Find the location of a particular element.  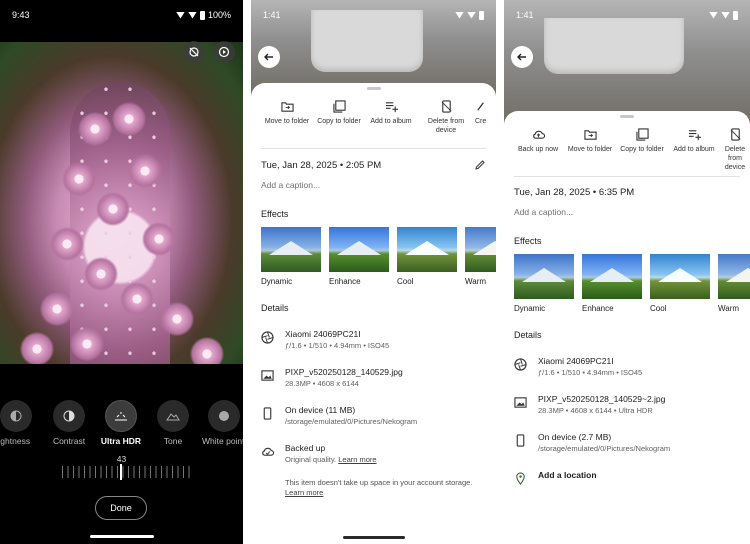

action-label: Add to album is located at coordinates (694, 149).